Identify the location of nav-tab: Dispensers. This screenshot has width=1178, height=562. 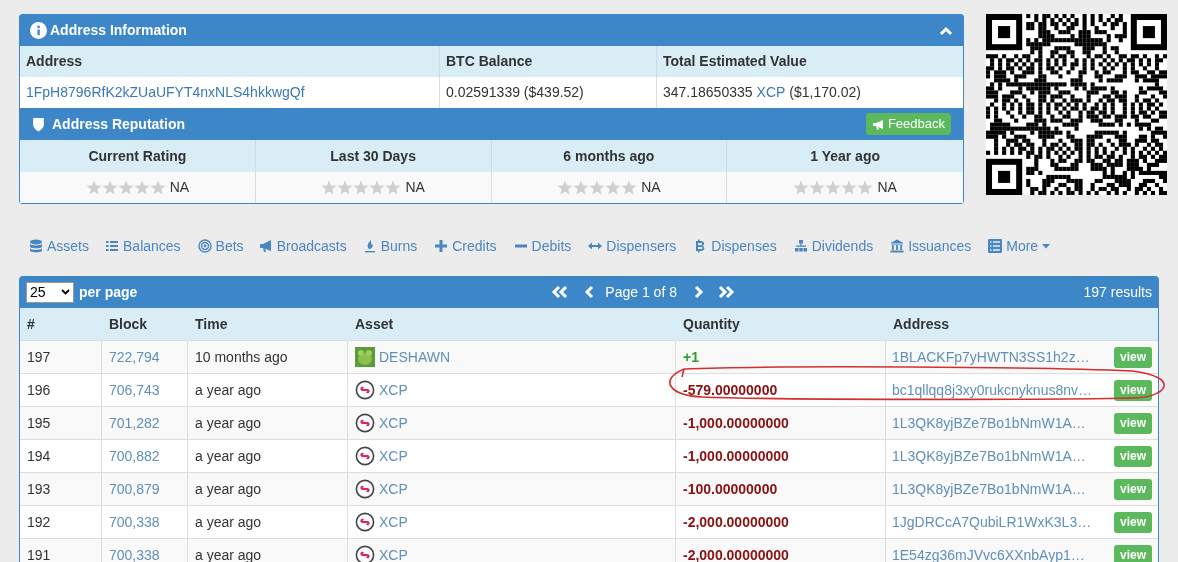
(632, 246).